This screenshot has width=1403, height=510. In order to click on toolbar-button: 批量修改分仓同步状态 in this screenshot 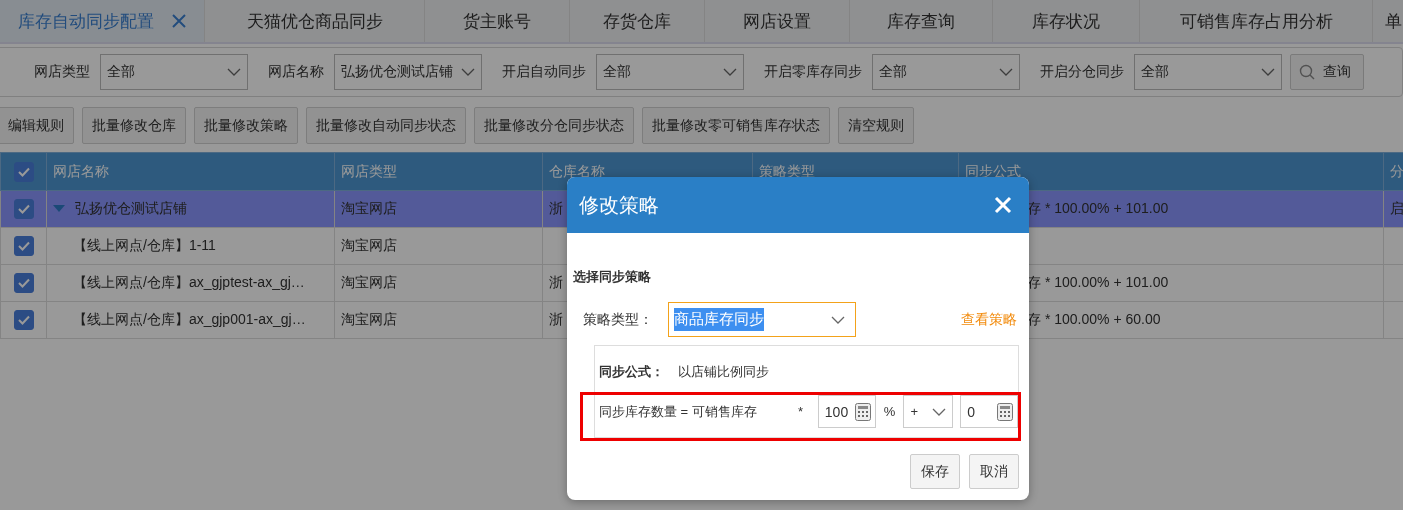, I will do `click(554, 125)`.